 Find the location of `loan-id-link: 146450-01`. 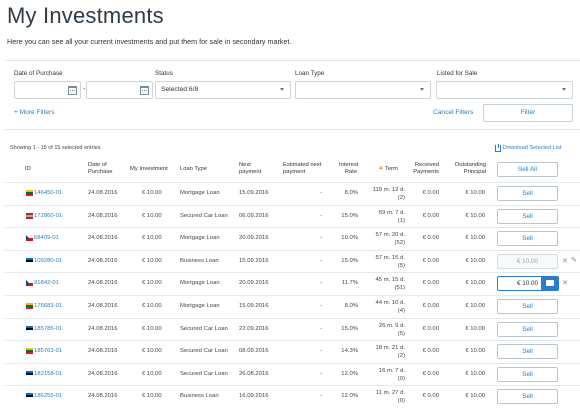

loan-id-link: 146450-01 is located at coordinates (48, 193).